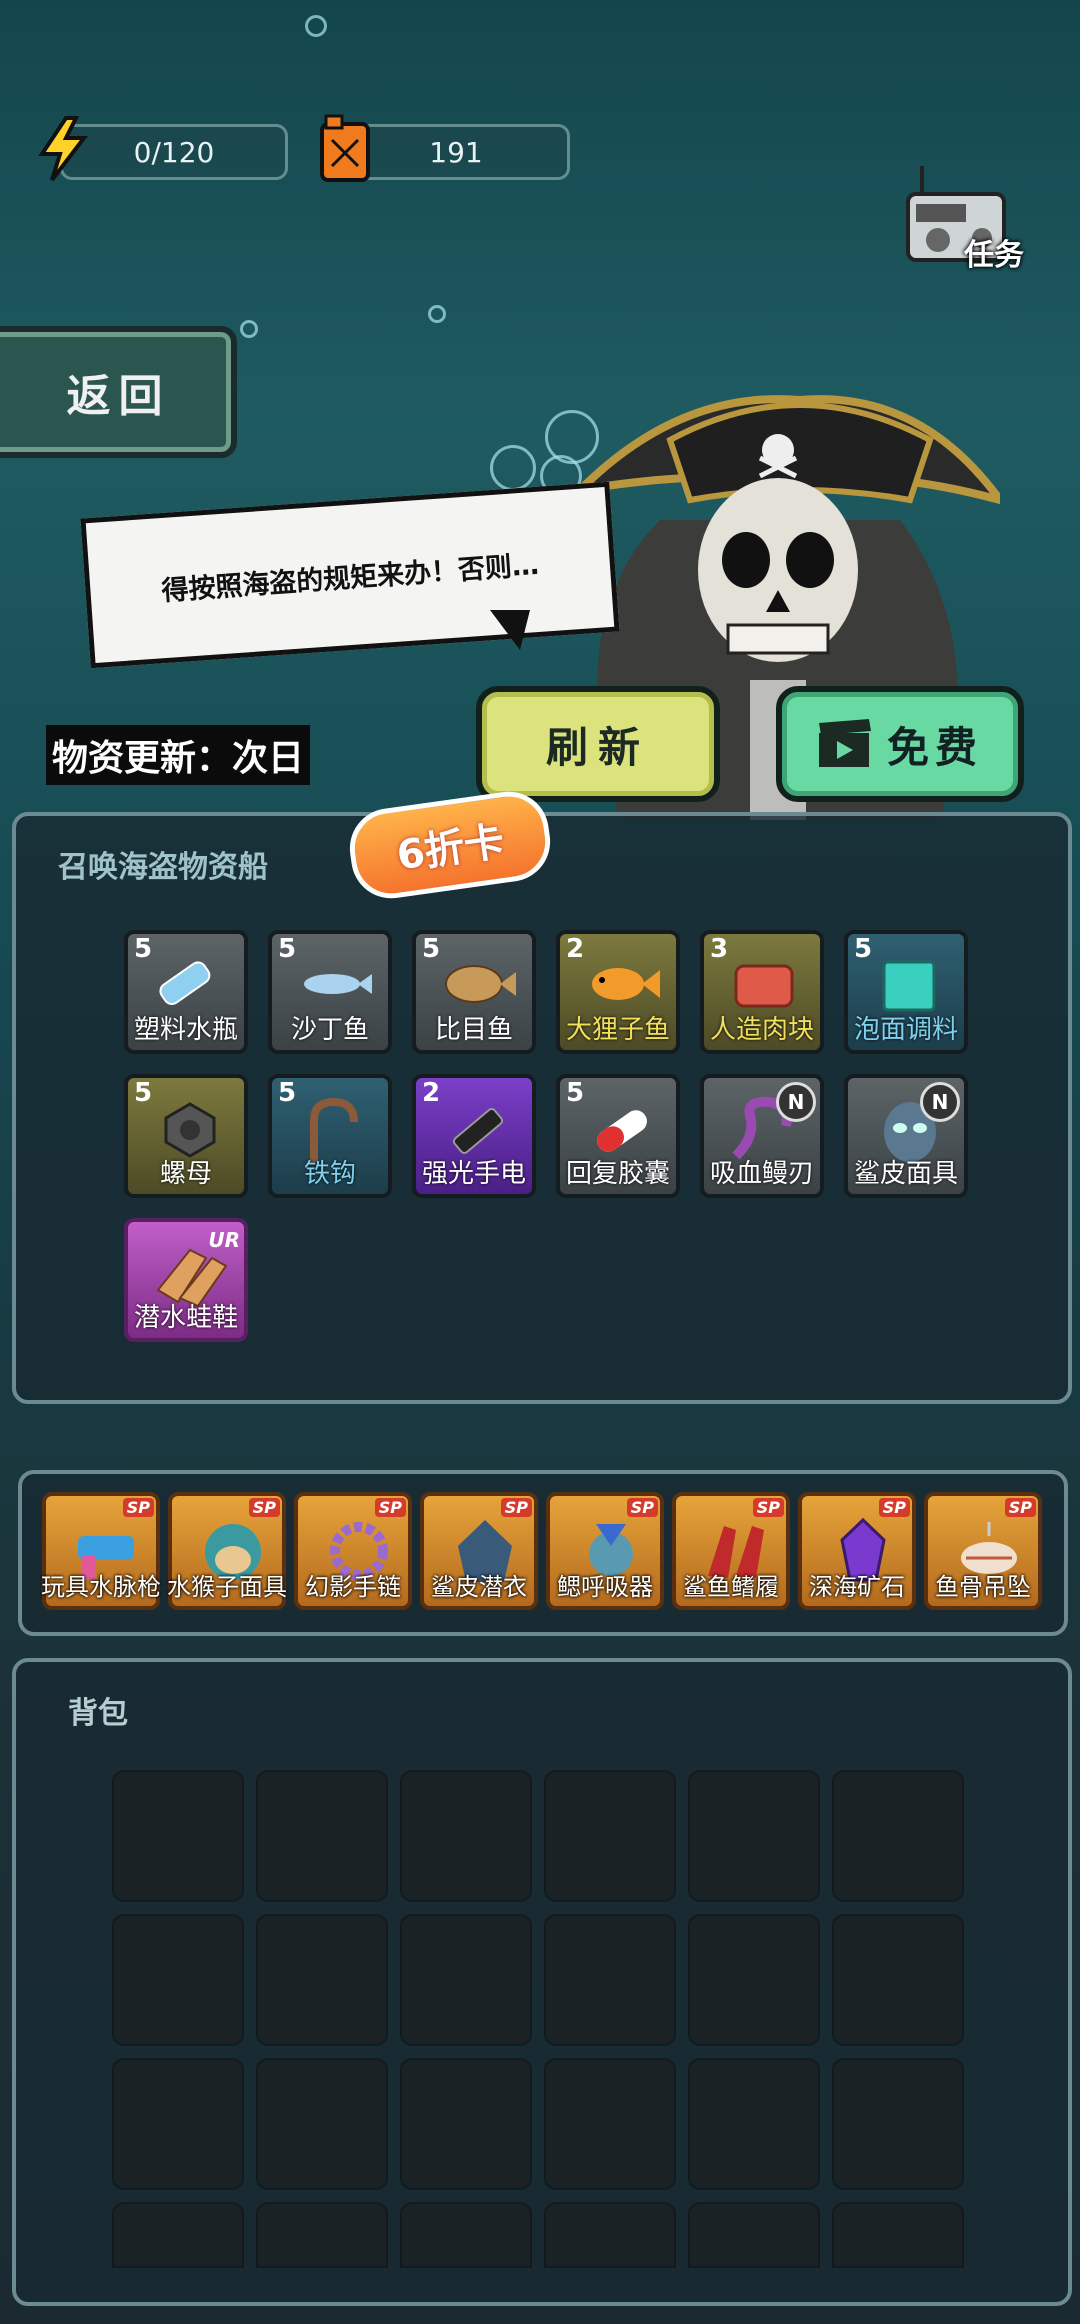 This screenshot has height=2324, width=1080. What do you see at coordinates (101, 1551) in the screenshot?
I see `sp-item-slot: SP 玩具水脉枪` at bounding box center [101, 1551].